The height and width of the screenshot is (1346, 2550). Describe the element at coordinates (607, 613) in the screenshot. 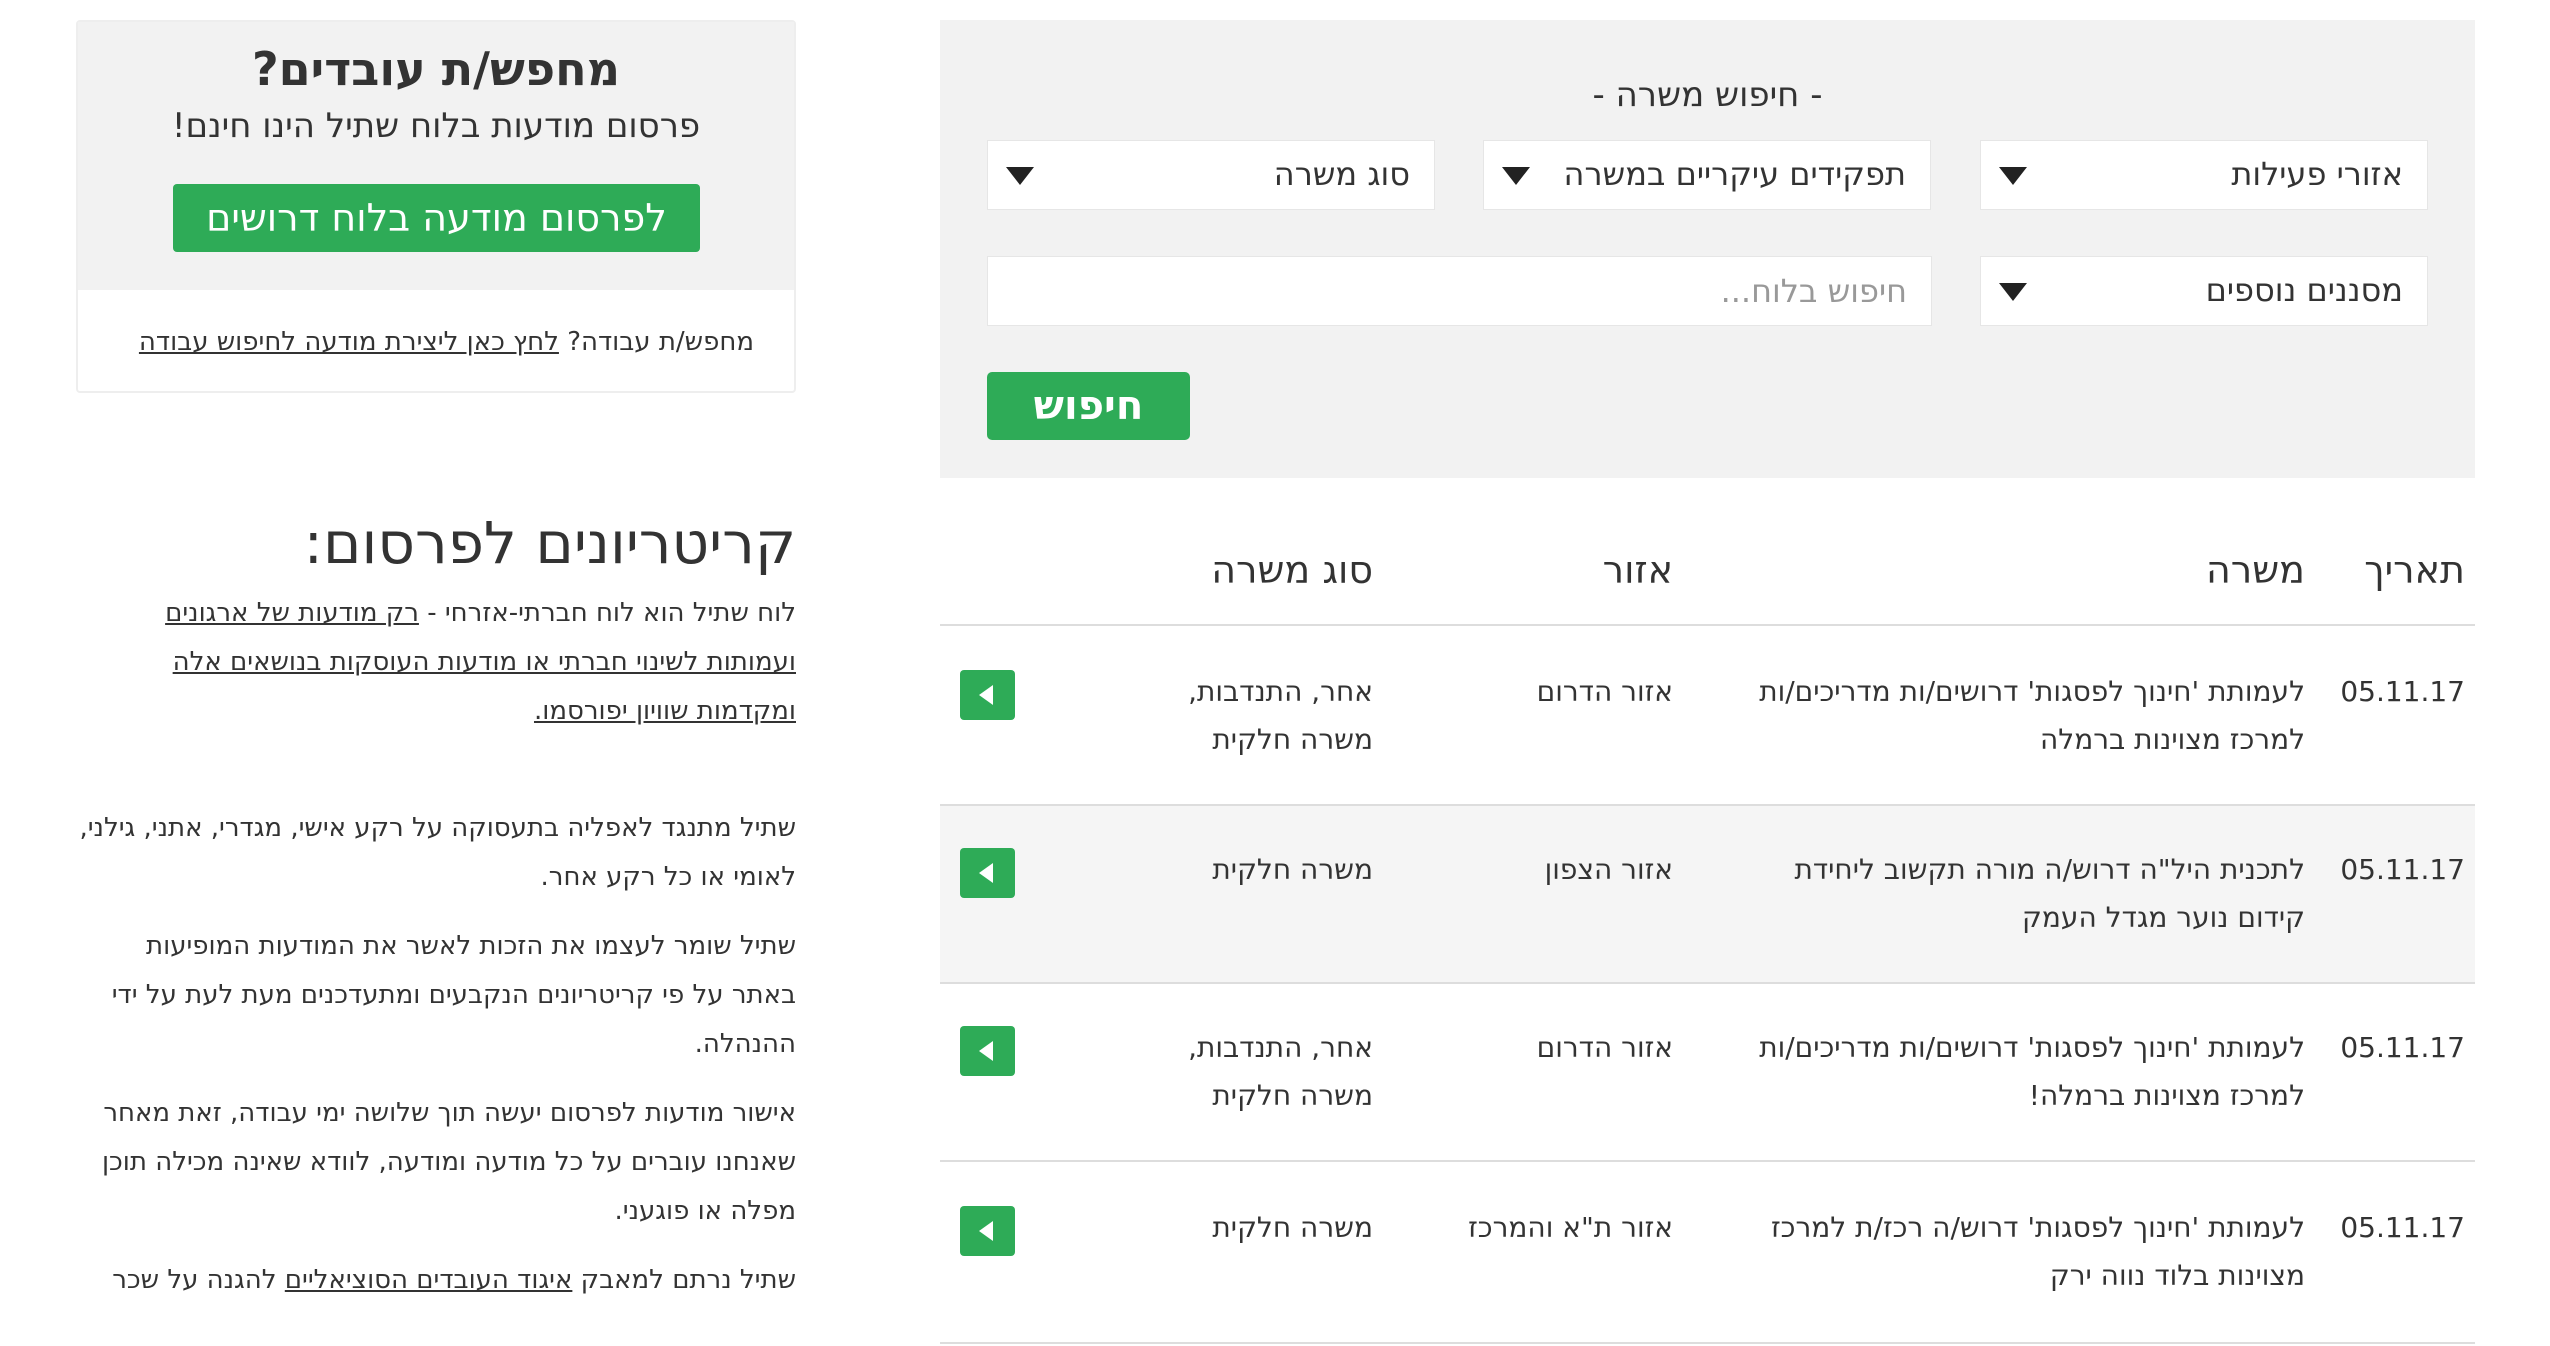

I see `criteria-p1-prefix: לוח שתיל הוא לוח חברתי-אזרחי -` at that location.